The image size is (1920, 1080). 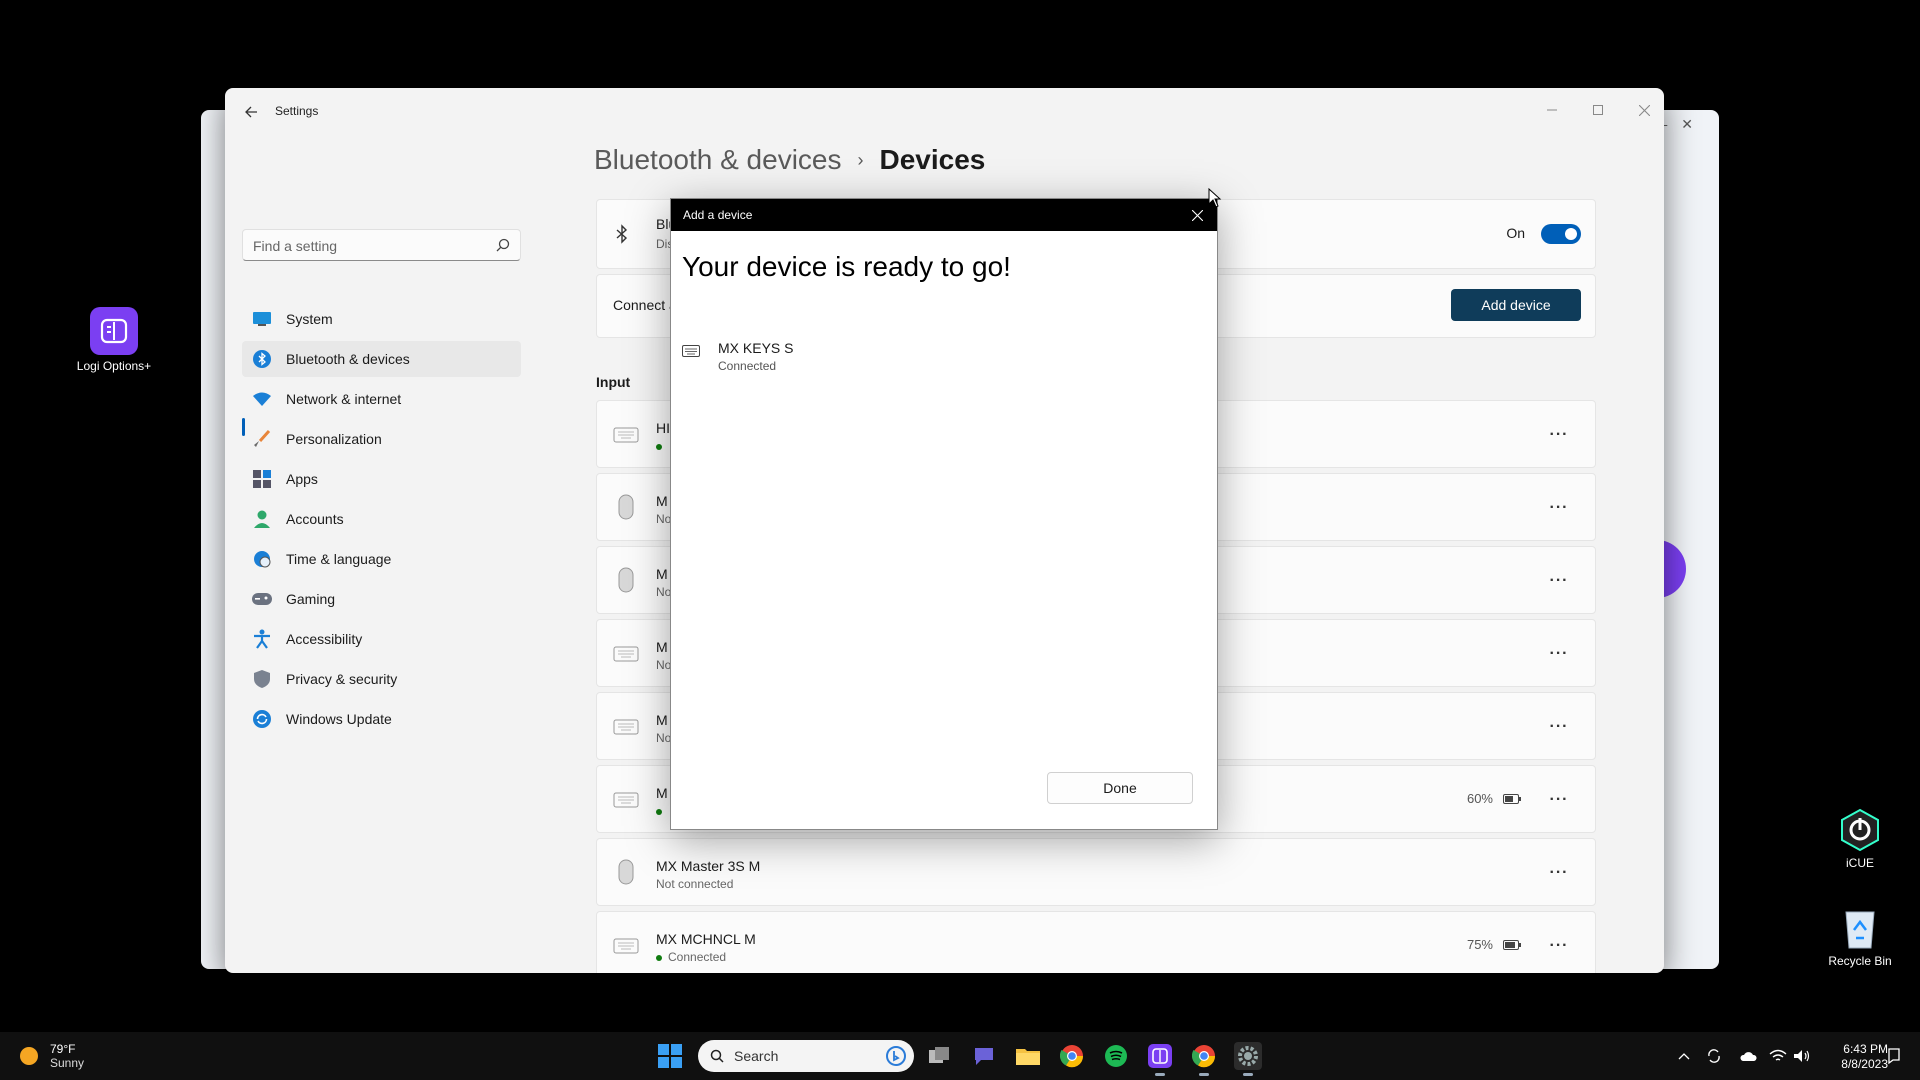 What do you see at coordinates (1598, 110) in the screenshot?
I see `maximize-button` at bounding box center [1598, 110].